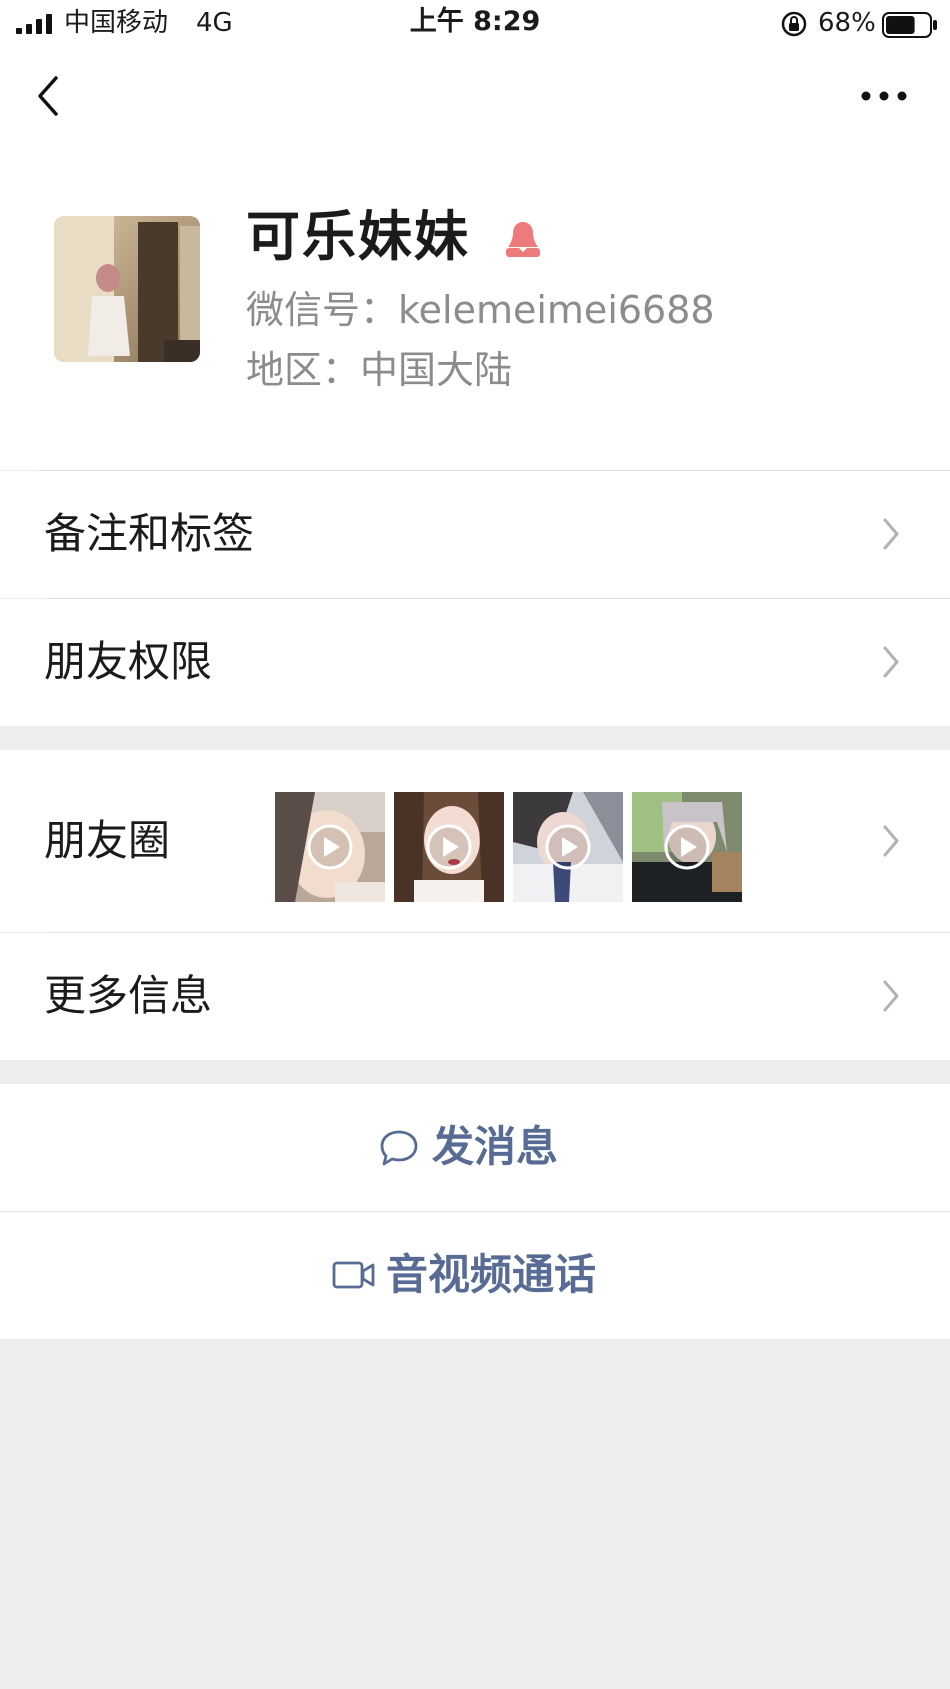 This screenshot has height=1689, width=950. What do you see at coordinates (107, 840) in the screenshot?
I see `moments-label: 朋友圈` at bounding box center [107, 840].